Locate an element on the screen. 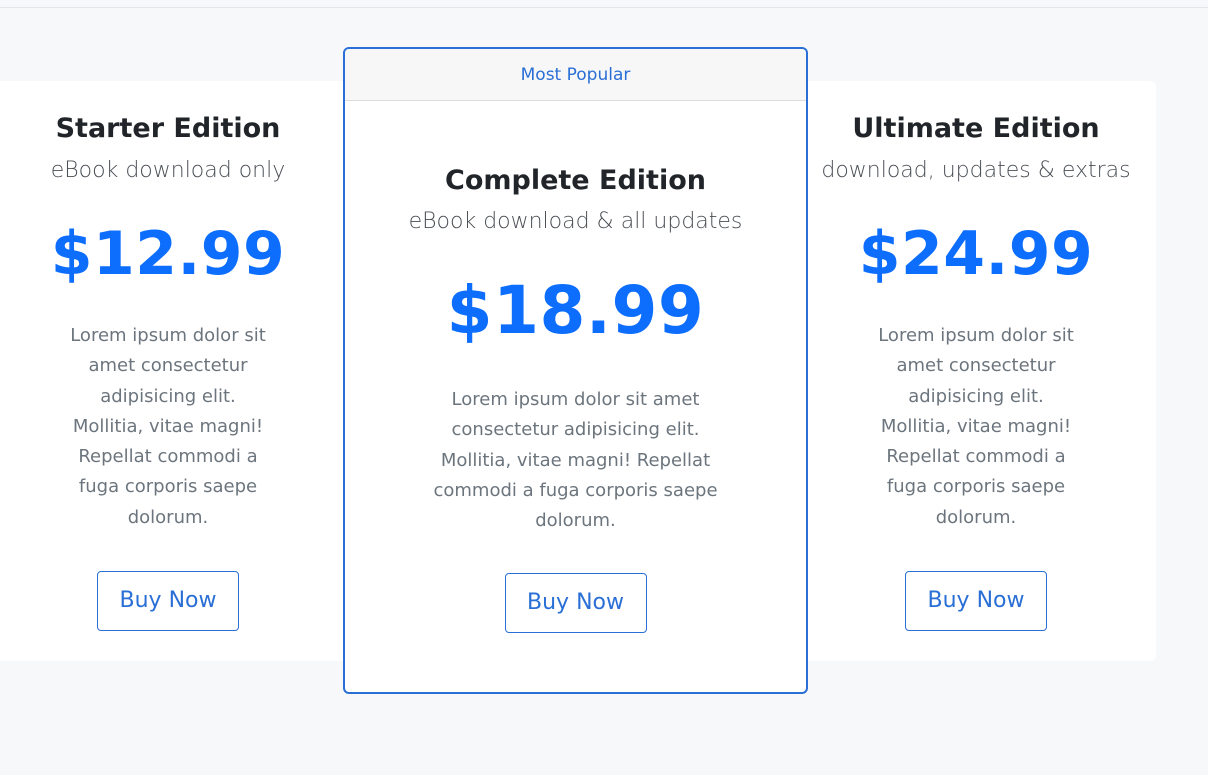 The height and width of the screenshot is (775, 1208). top-divider is located at coordinates (604, 4).